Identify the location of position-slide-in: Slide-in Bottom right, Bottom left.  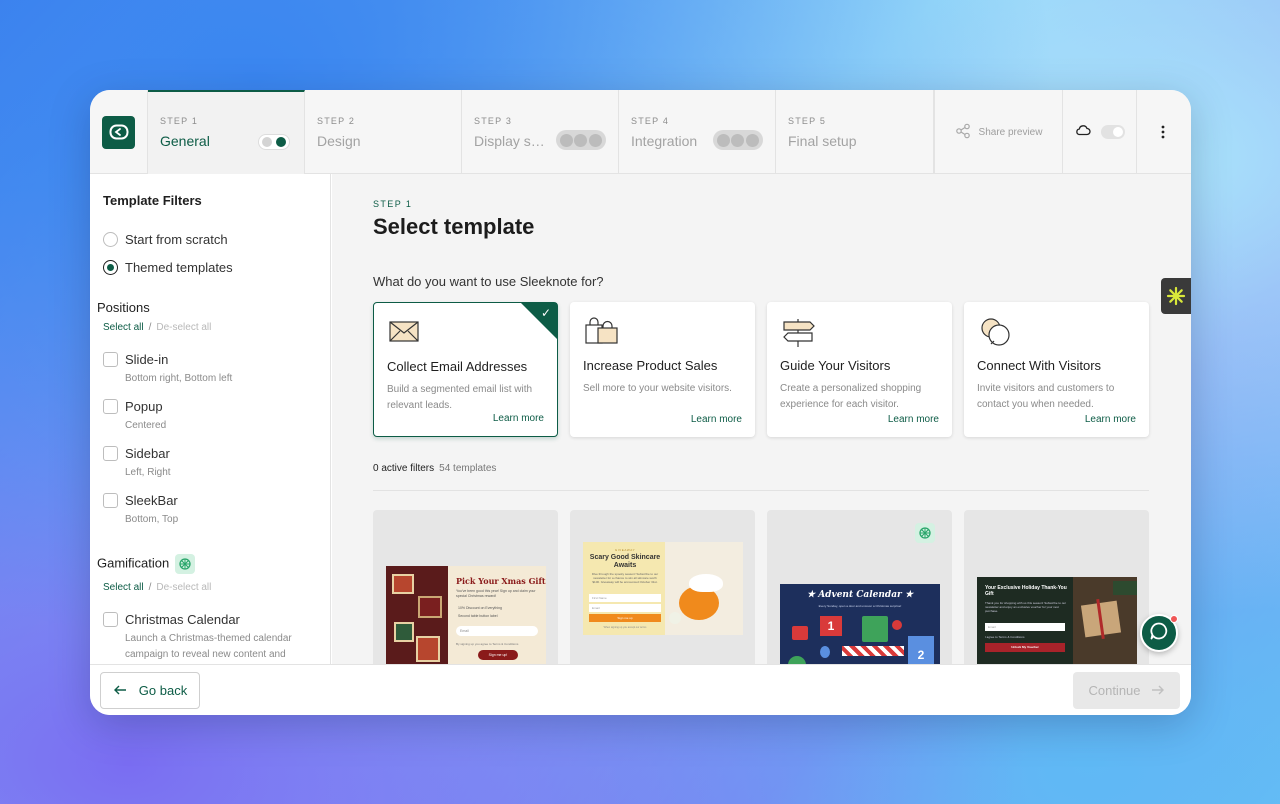
(209, 369).